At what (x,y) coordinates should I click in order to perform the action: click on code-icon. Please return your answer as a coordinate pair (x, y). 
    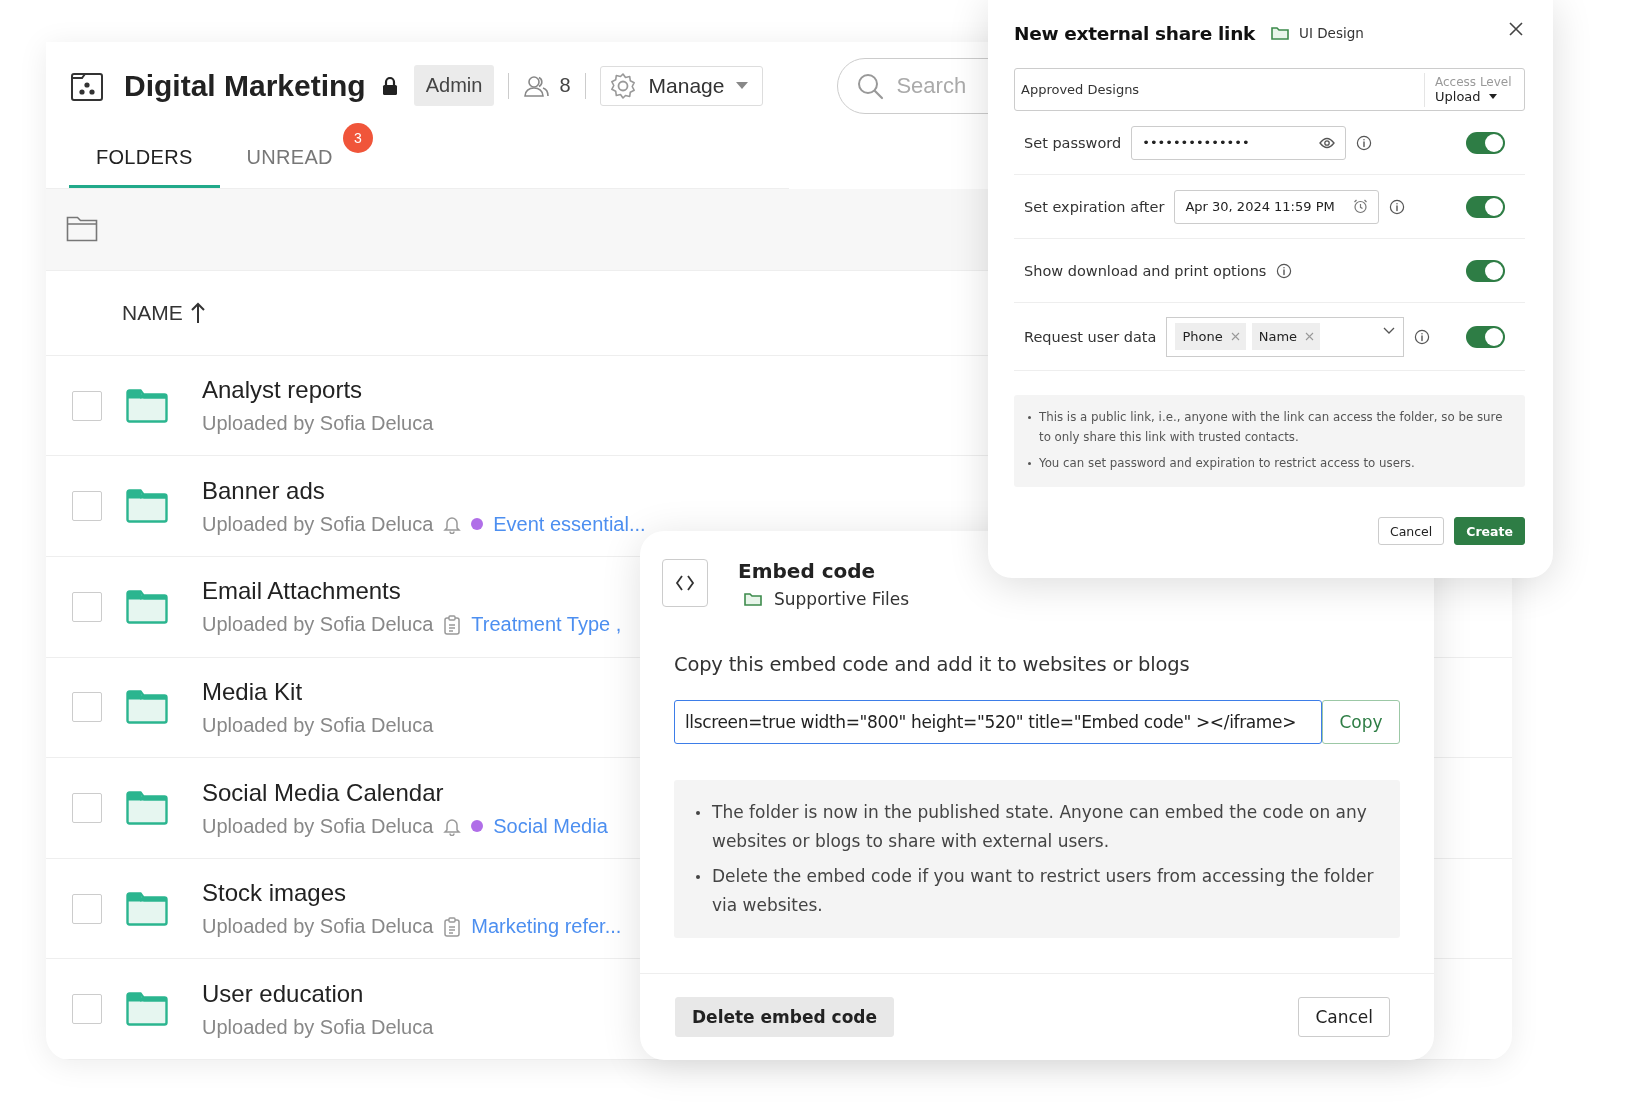
    Looking at the image, I should click on (685, 583).